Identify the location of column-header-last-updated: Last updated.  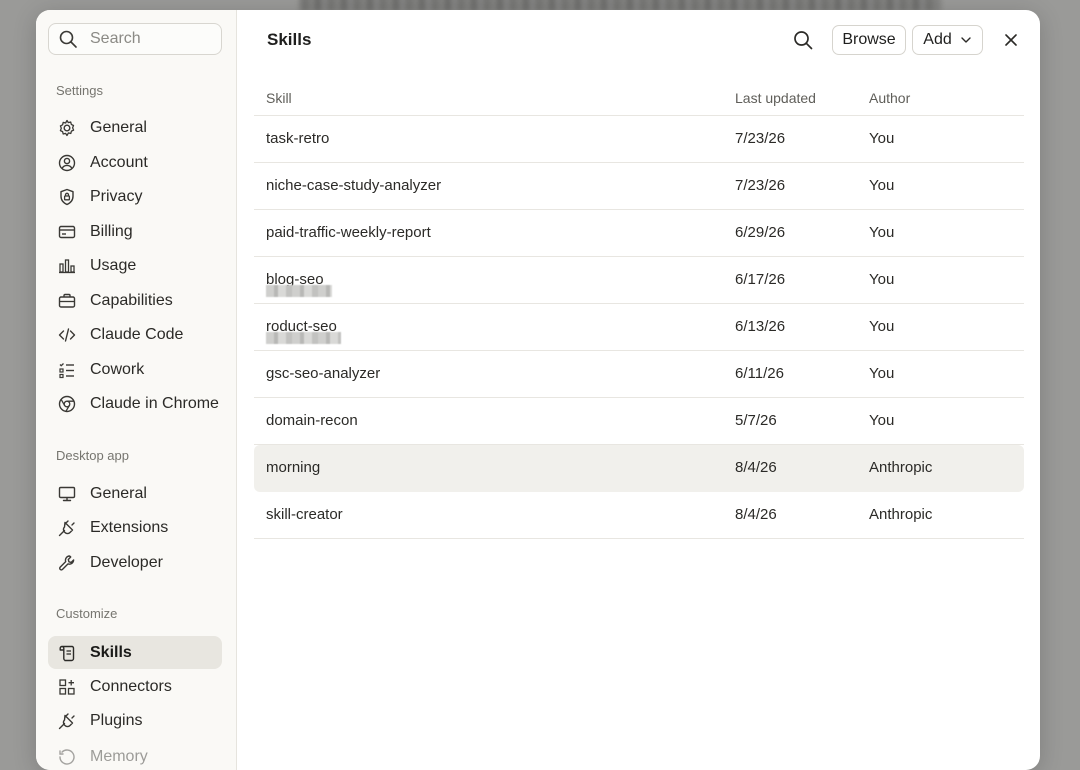
(775, 98).